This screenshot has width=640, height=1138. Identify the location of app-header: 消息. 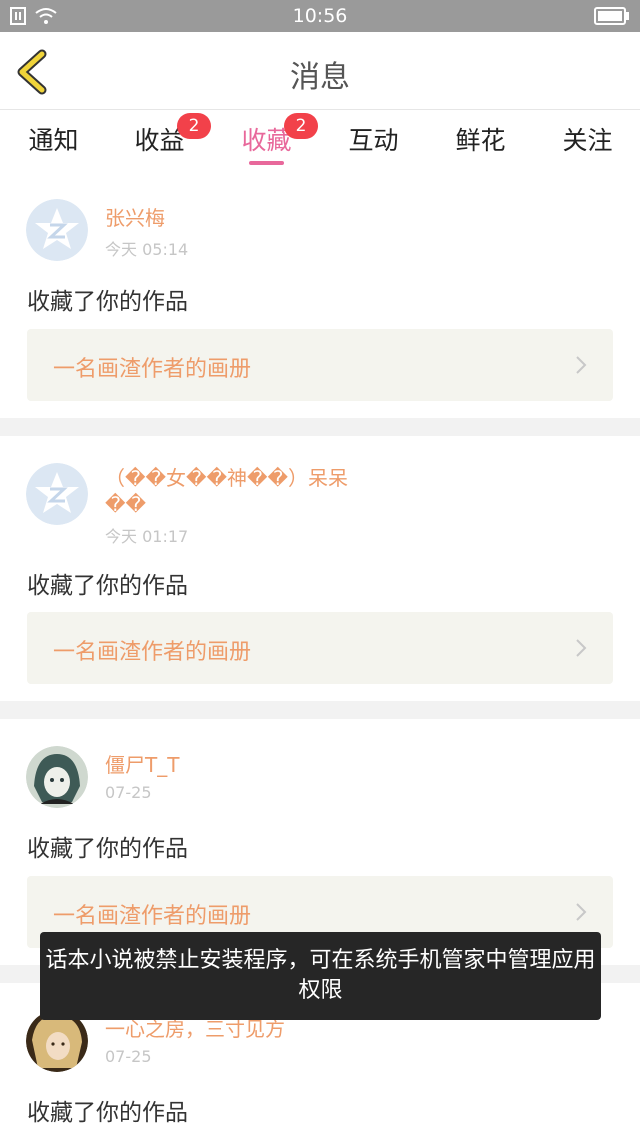
(320, 71).